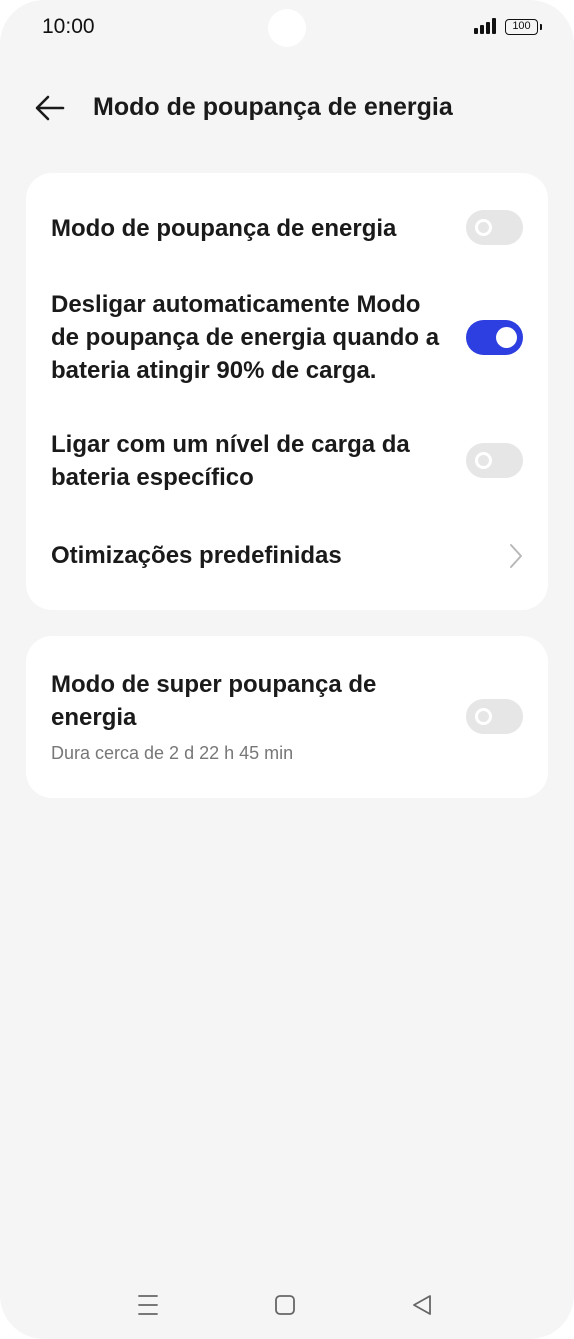 The image size is (574, 1339). I want to click on super-saving-toggle, so click(494, 716).